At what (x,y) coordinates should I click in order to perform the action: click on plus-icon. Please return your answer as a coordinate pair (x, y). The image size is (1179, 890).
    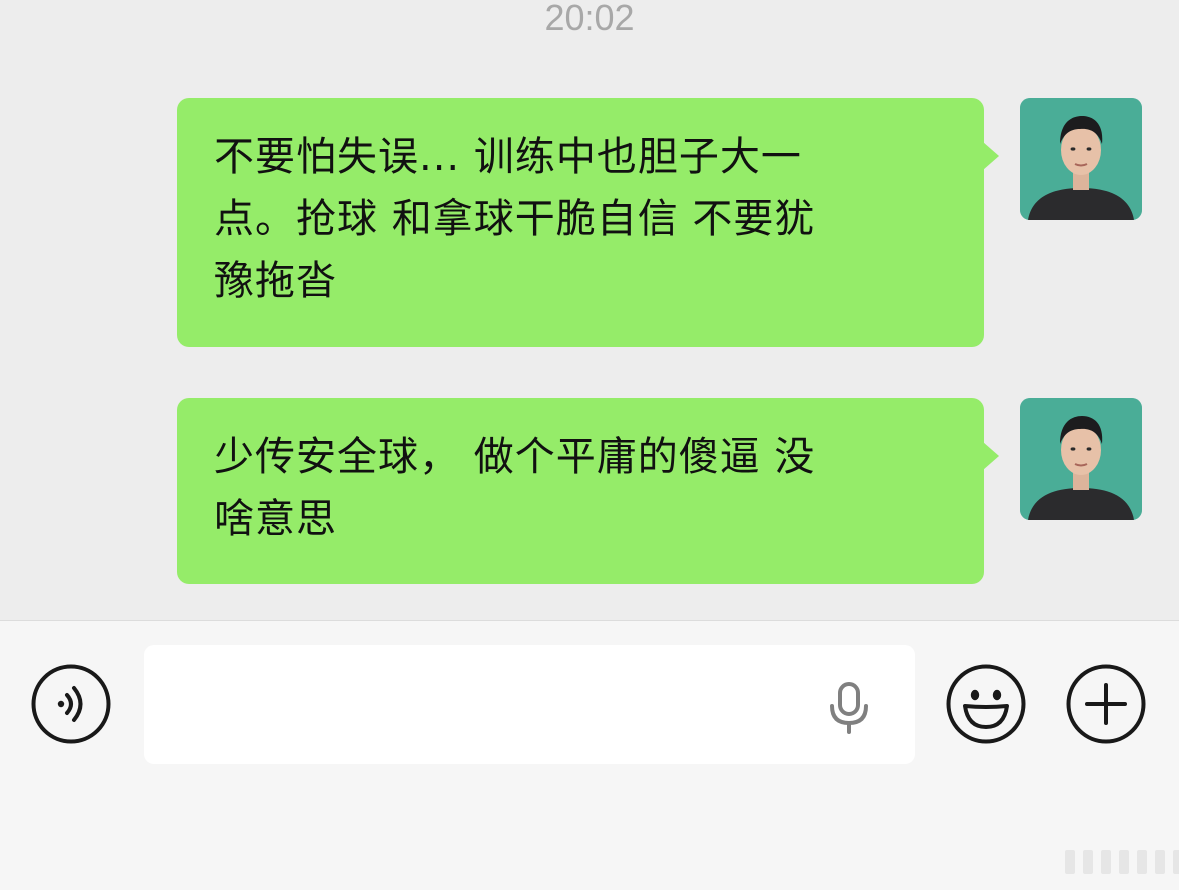
    Looking at the image, I should click on (1106, 704).